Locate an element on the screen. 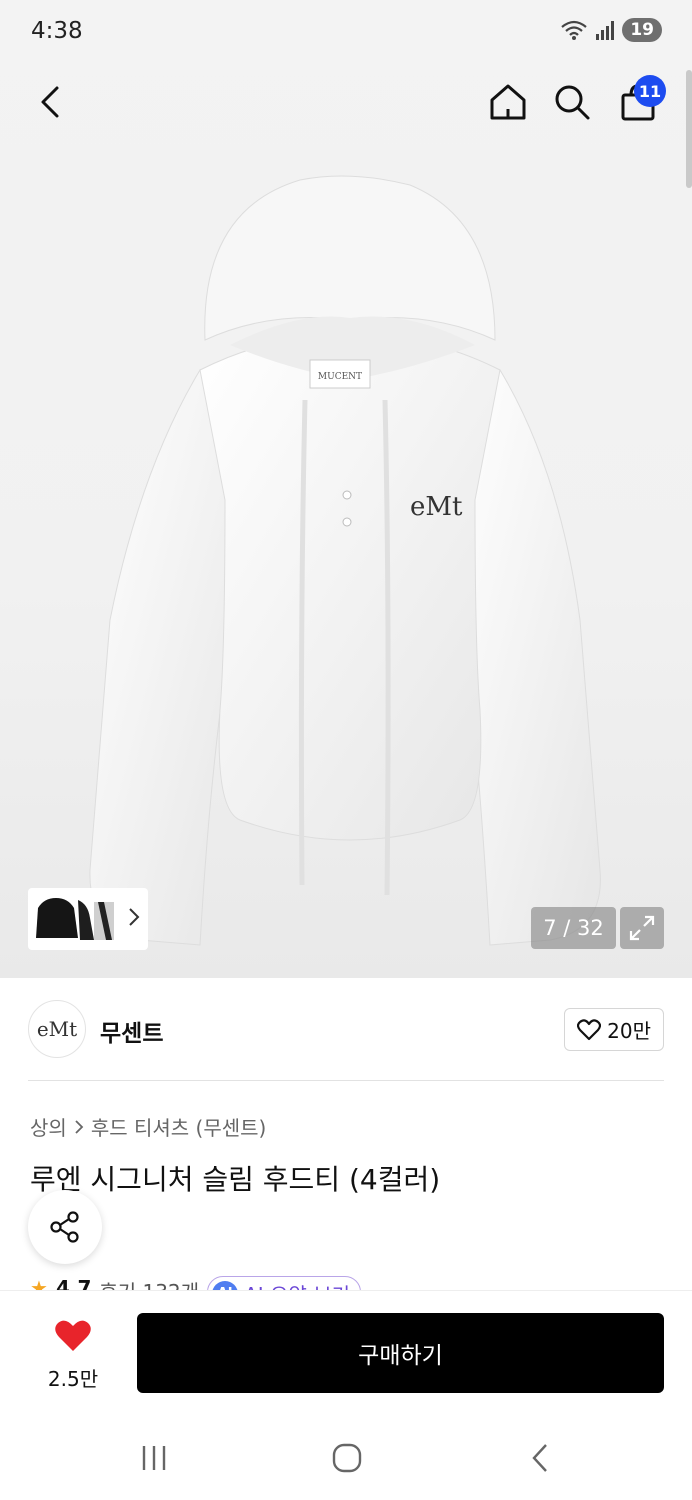 The image size is (692, 1500). recent-apps-button is located at coordinates (154, 1458).